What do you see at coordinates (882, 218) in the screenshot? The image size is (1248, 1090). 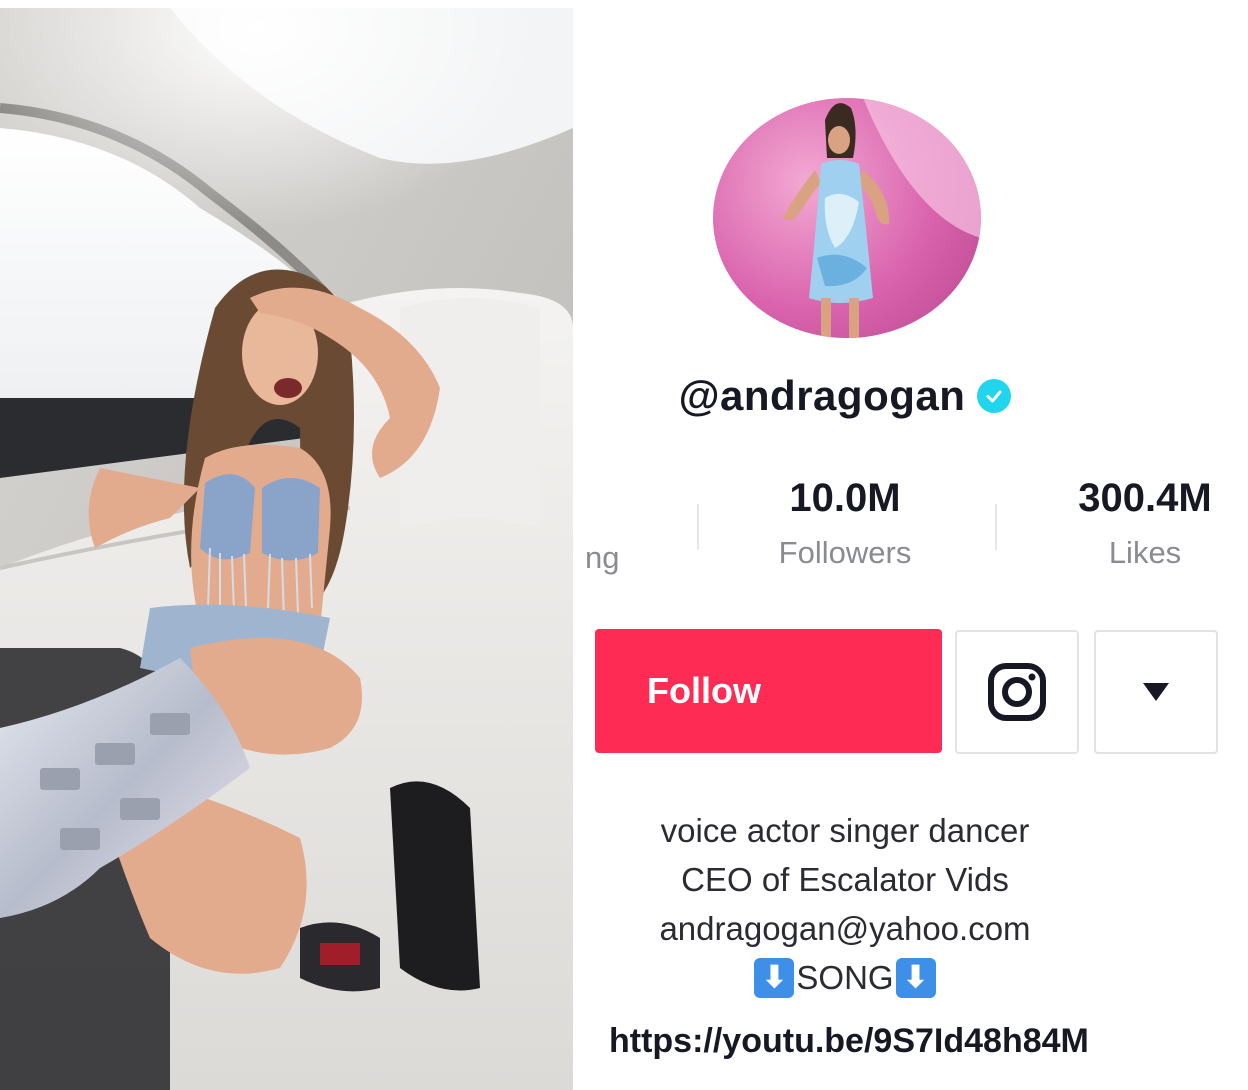 I see `avatar-illustration` at bounding box center [882, 218].